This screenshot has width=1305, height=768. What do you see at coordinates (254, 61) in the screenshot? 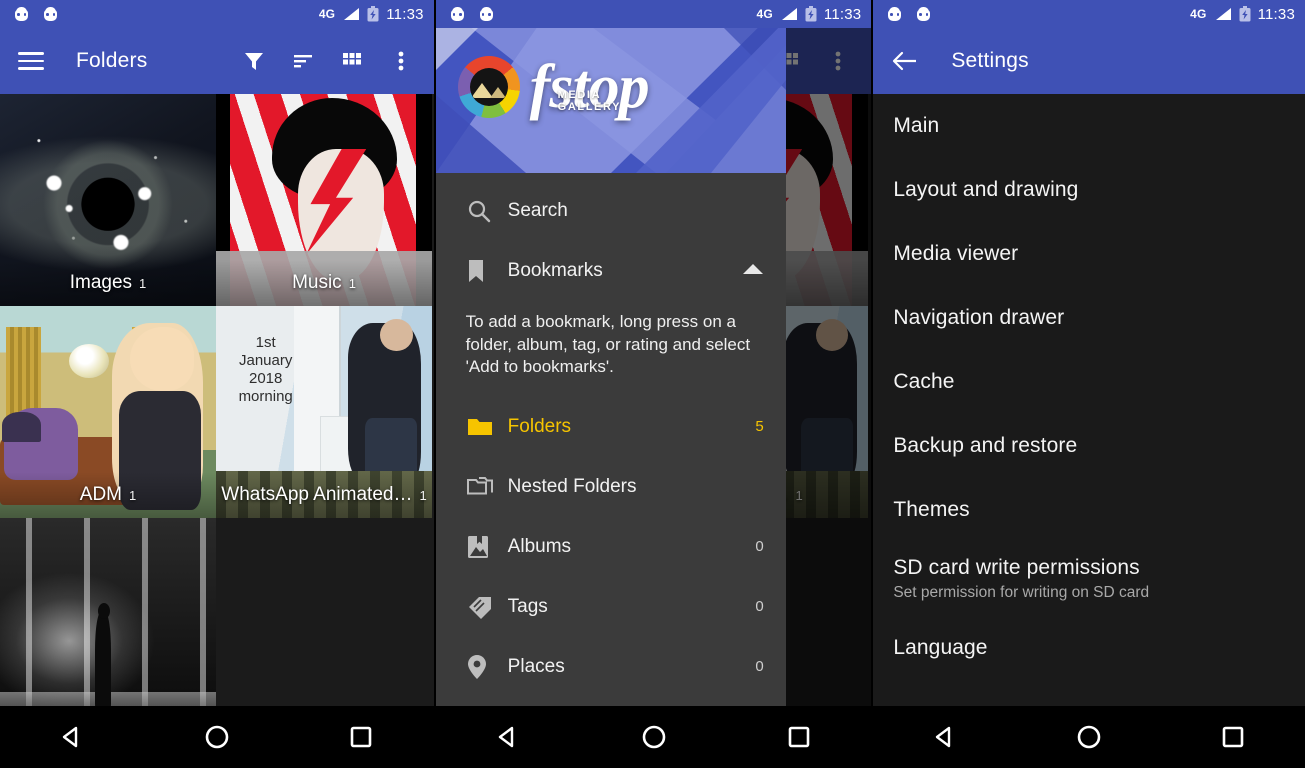
I see `filter-icon` at bounding box center [254, 61].